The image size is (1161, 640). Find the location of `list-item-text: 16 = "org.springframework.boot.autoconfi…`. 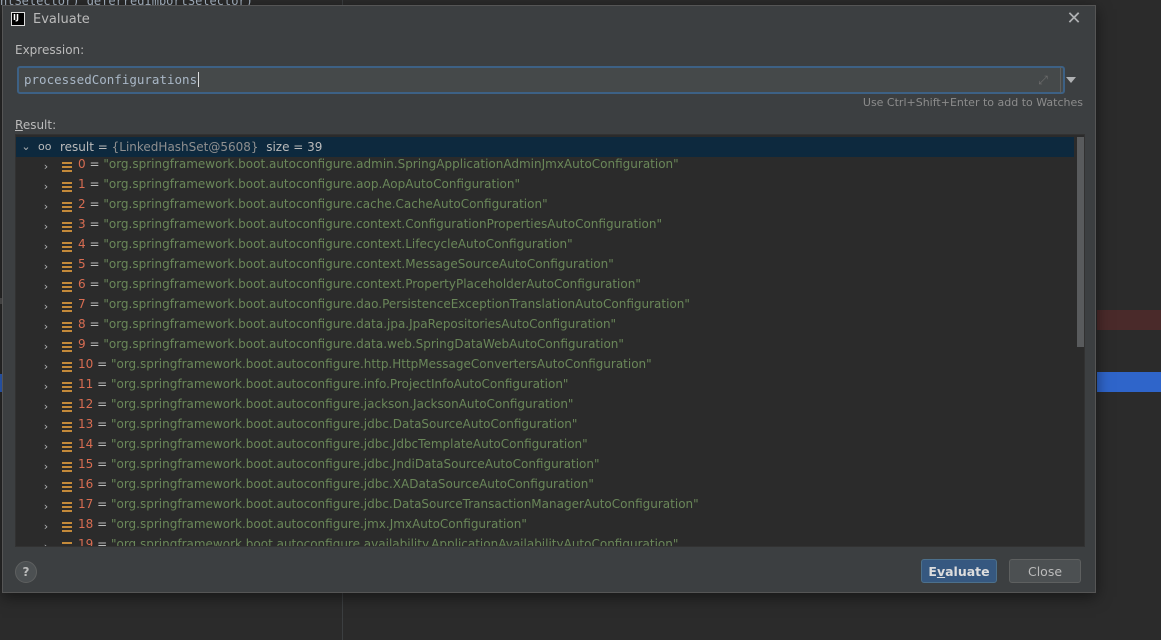

list-item-text: 16 = "org.springframework.boot.autoconfi… is located at coordinates (336, 484).